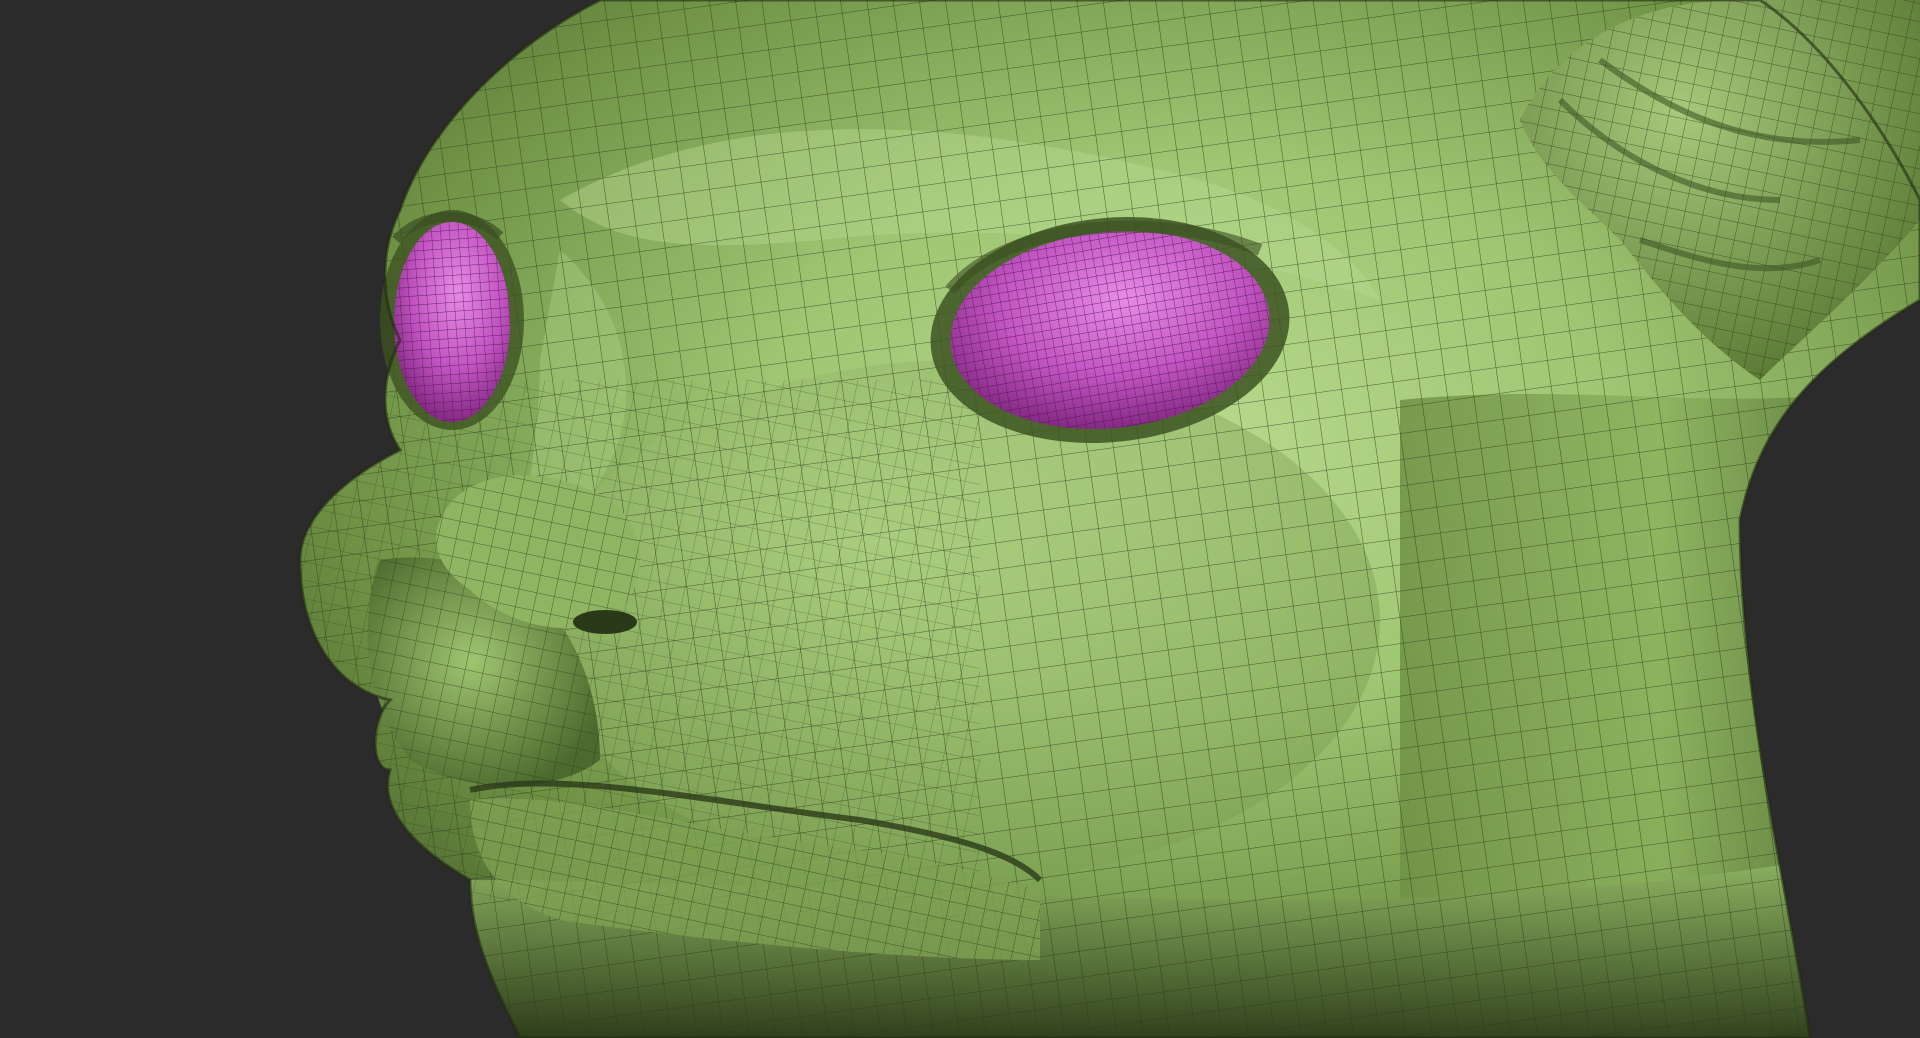 The image size is (1920, 1038). I want to click on nostril, so click(605, 622).